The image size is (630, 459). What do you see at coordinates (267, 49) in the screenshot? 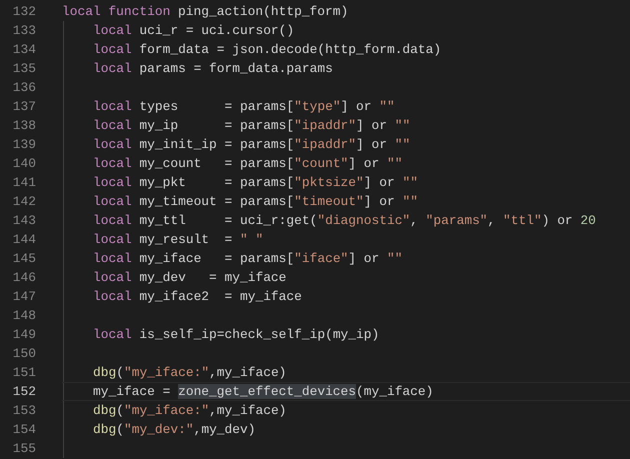
I see `code-line: local form_data = json.decode(http_form.data)` at bounding box center [267, 49].